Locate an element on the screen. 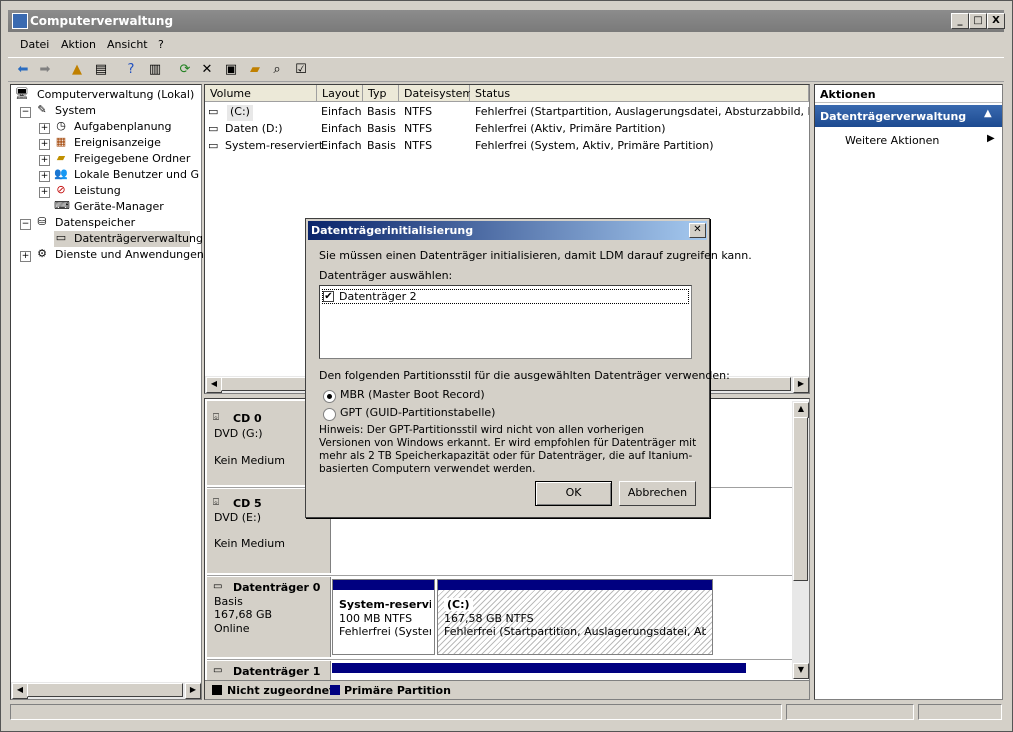 Image resolution: width=1013 pixels, height=732 pixels. refresh-icon: ⟳ is located at coordinates (185, 70).